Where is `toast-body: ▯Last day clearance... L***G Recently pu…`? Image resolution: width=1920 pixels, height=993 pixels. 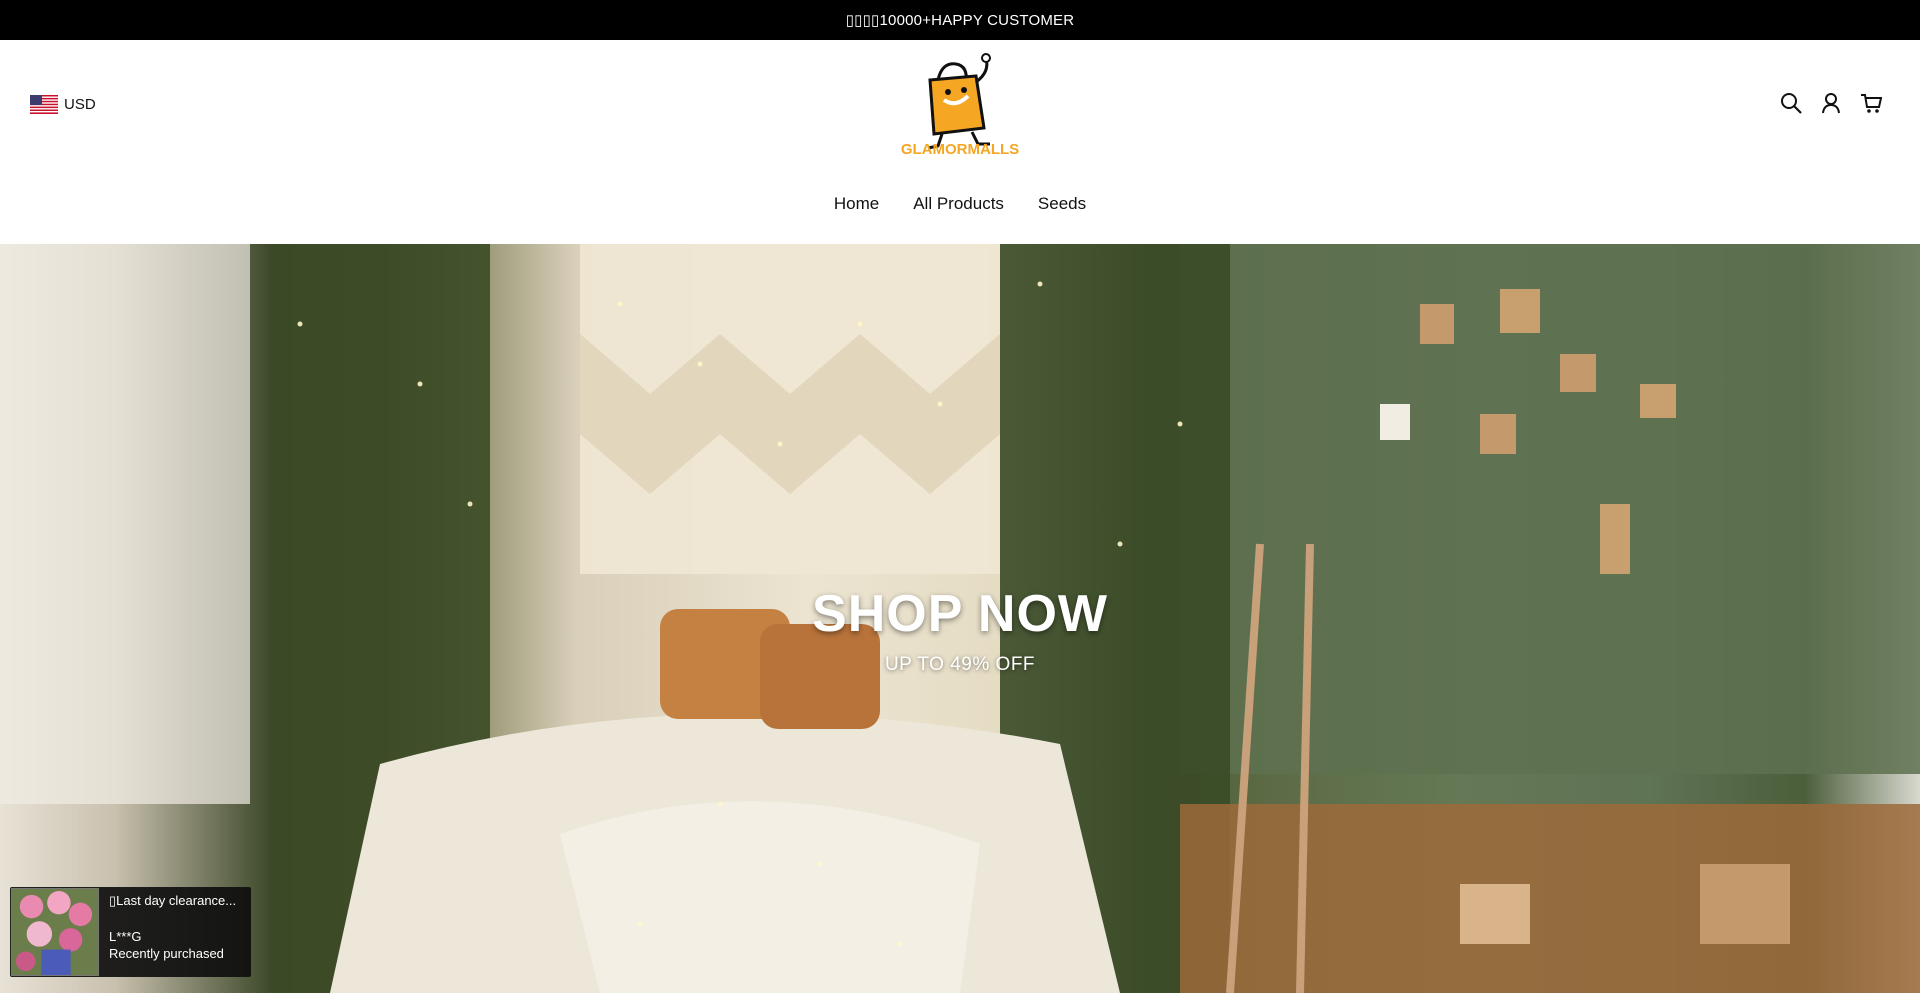
toast-body: ▯Last day clearance... L***G Recently pu… is located at coordinates (174, 932).